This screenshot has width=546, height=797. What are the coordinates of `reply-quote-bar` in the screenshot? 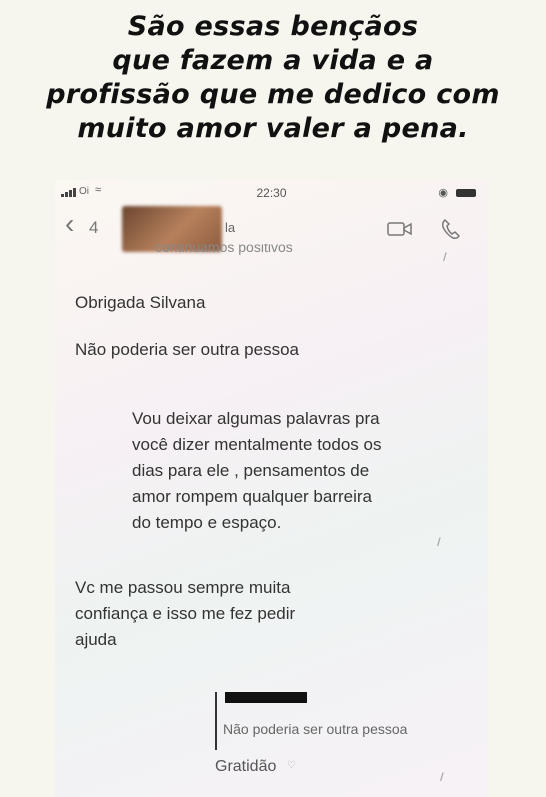 It's located at (216, 721).